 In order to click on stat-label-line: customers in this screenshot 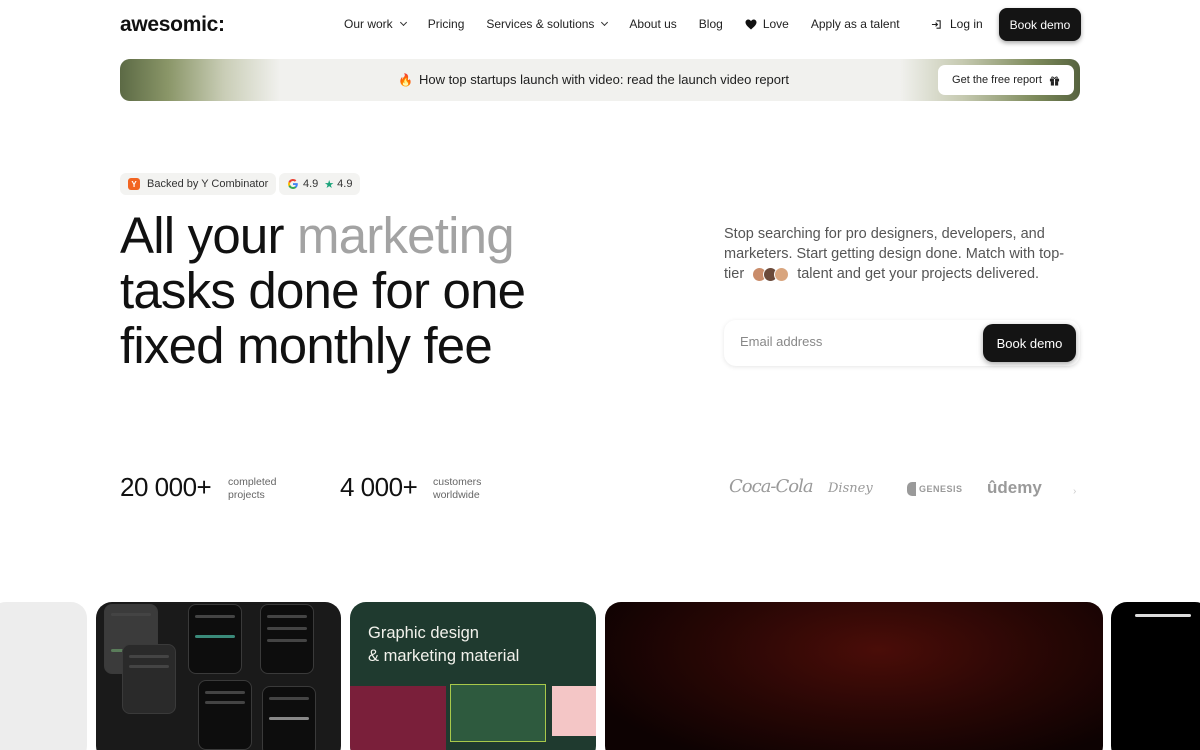, I will do `click(457, 482)`.